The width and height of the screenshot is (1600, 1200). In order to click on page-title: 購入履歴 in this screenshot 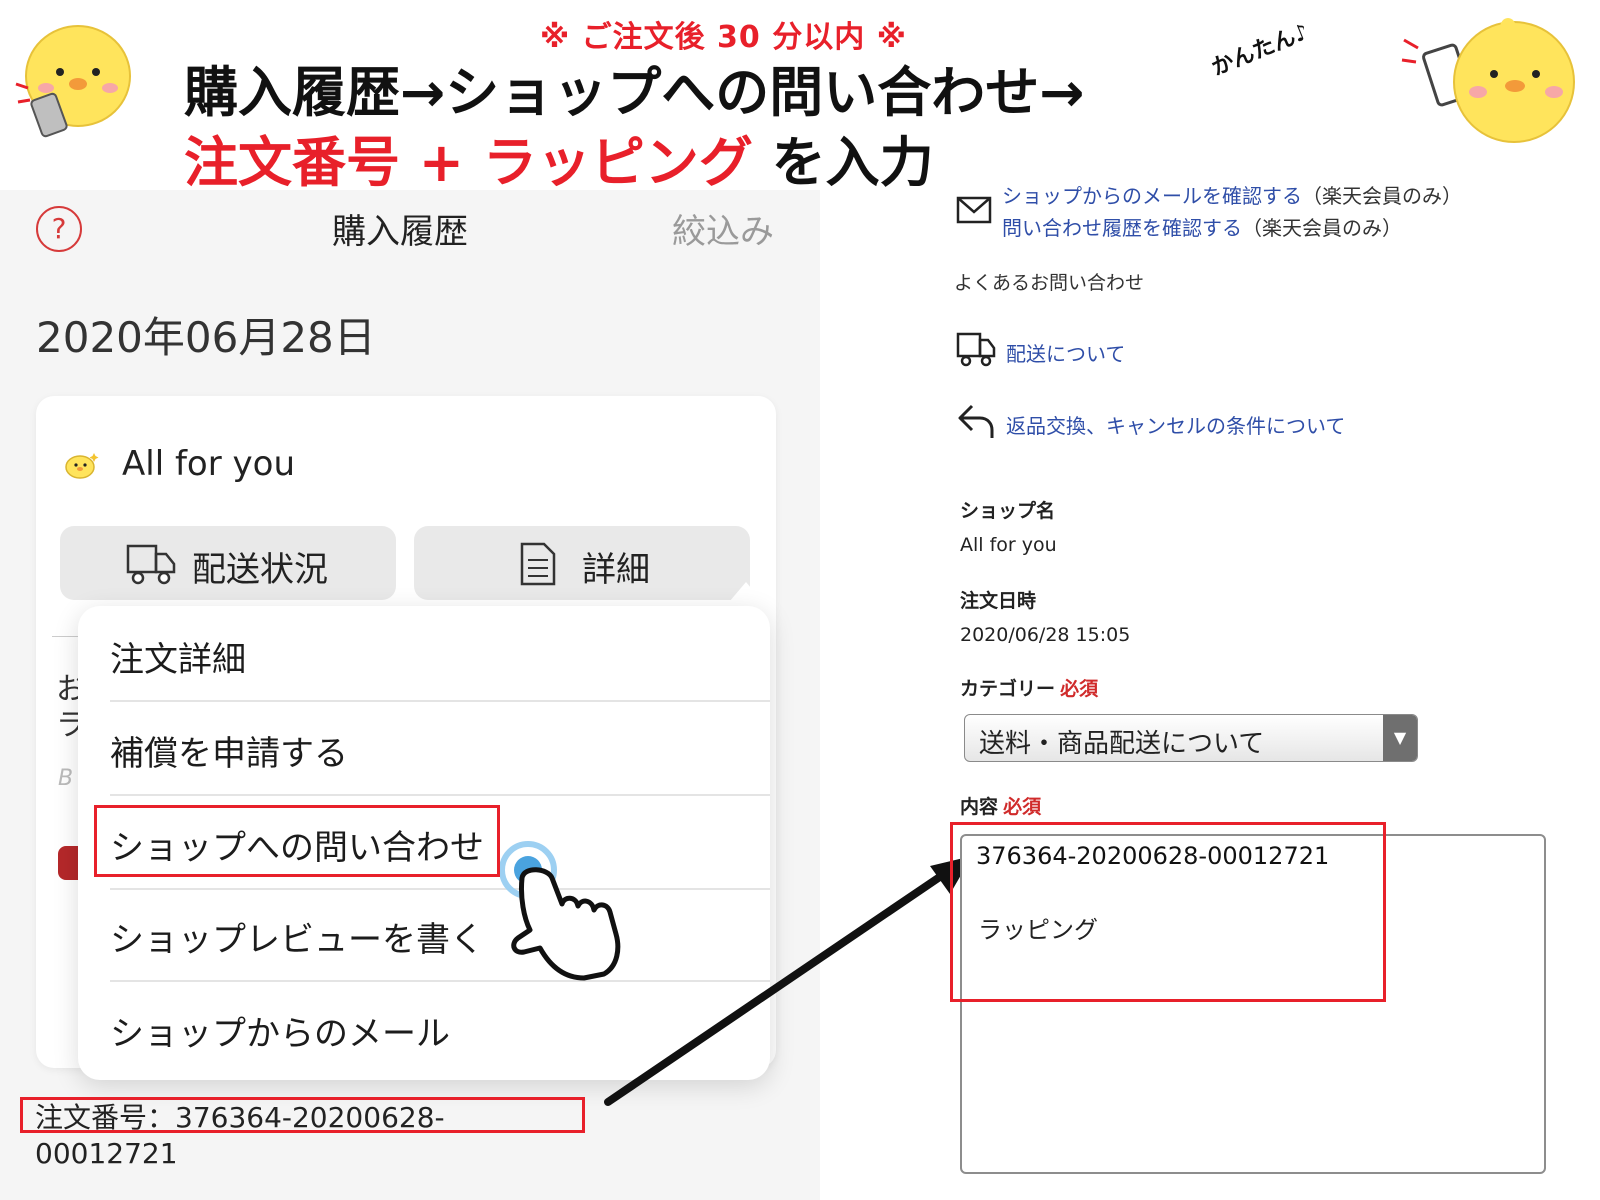, I will do `click(400, 232)`.